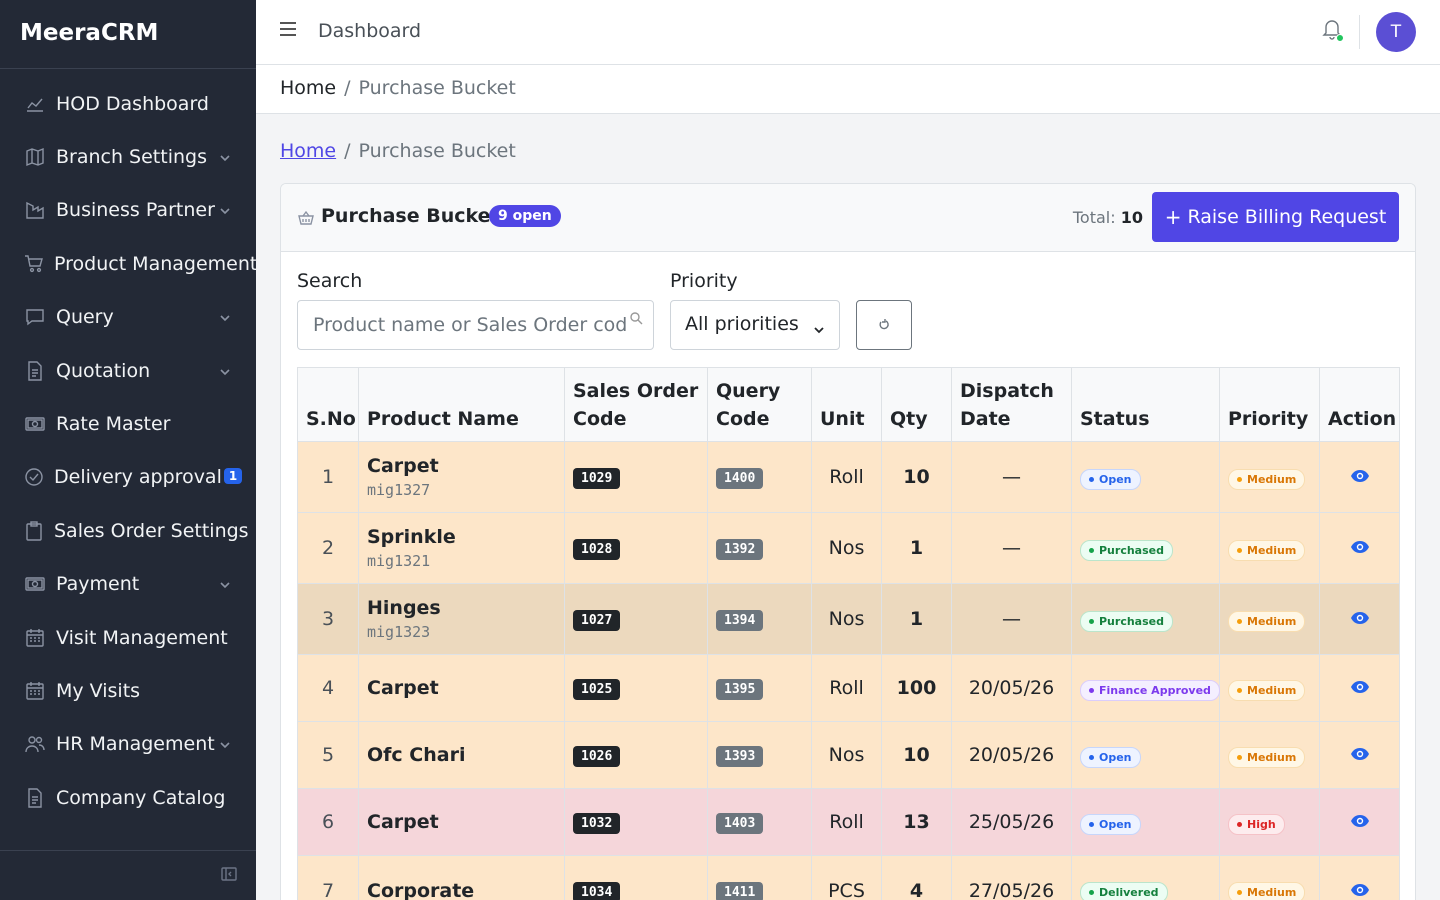  What do you see at coordinates (308, 88) in the screenshot?
I see `breadcrumb-home: Home` at bounding box center [308, 88].